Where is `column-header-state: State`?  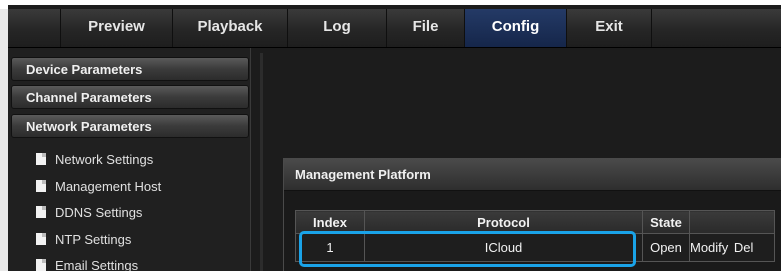
column-header-state: State is located at coordinates (666, 222).